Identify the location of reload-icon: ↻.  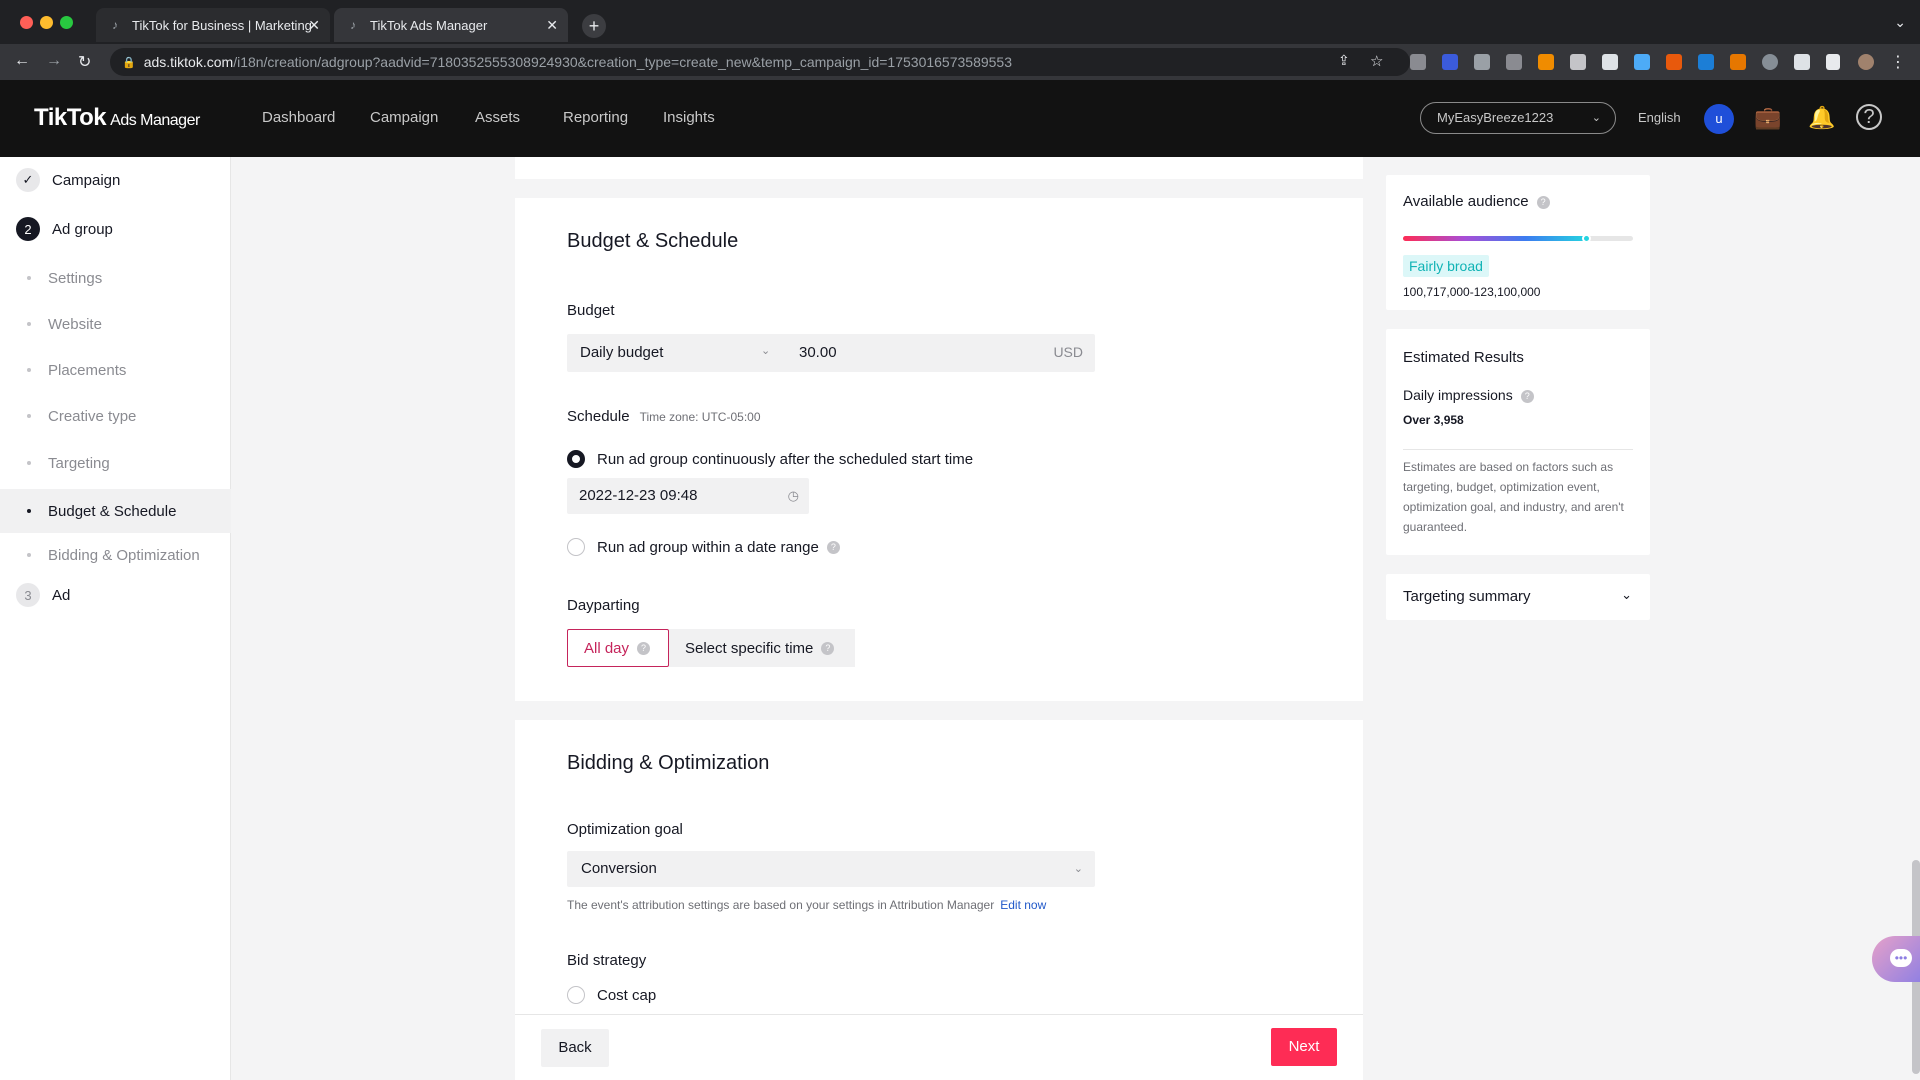
(84, 62).